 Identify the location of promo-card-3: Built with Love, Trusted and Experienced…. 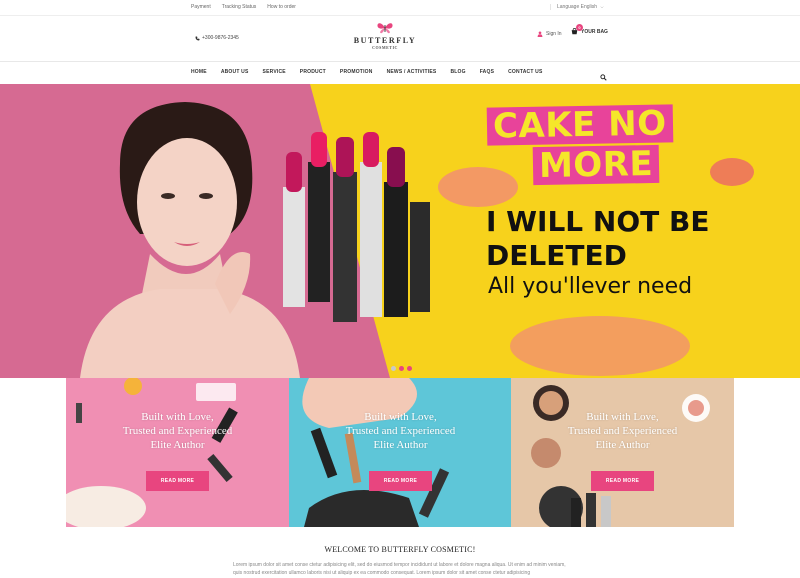
(622, 452).